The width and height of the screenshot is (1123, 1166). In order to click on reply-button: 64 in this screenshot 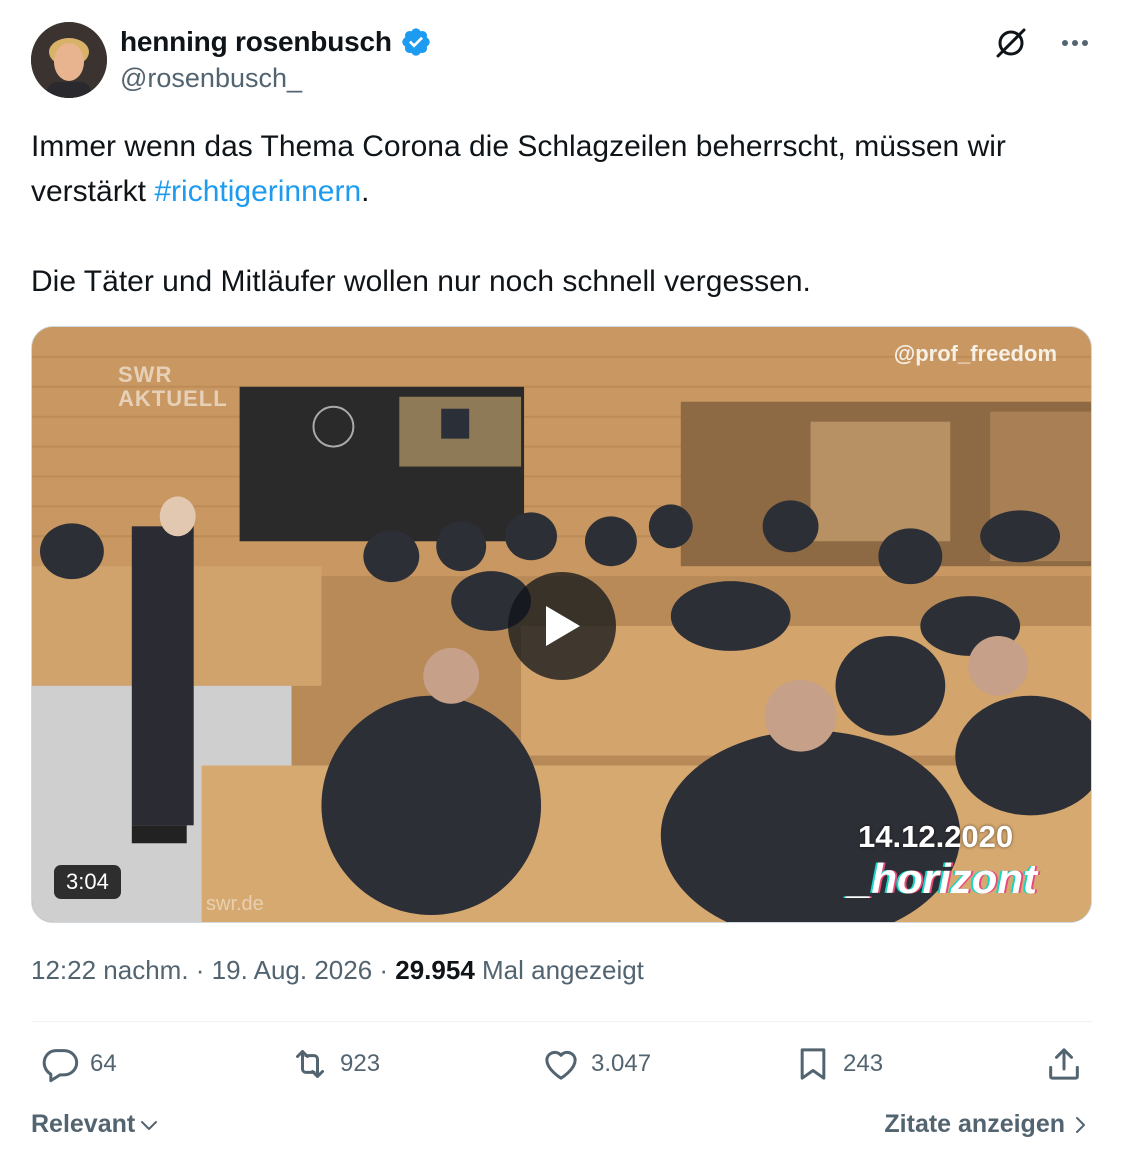, I will do `click(78, 1064)`.